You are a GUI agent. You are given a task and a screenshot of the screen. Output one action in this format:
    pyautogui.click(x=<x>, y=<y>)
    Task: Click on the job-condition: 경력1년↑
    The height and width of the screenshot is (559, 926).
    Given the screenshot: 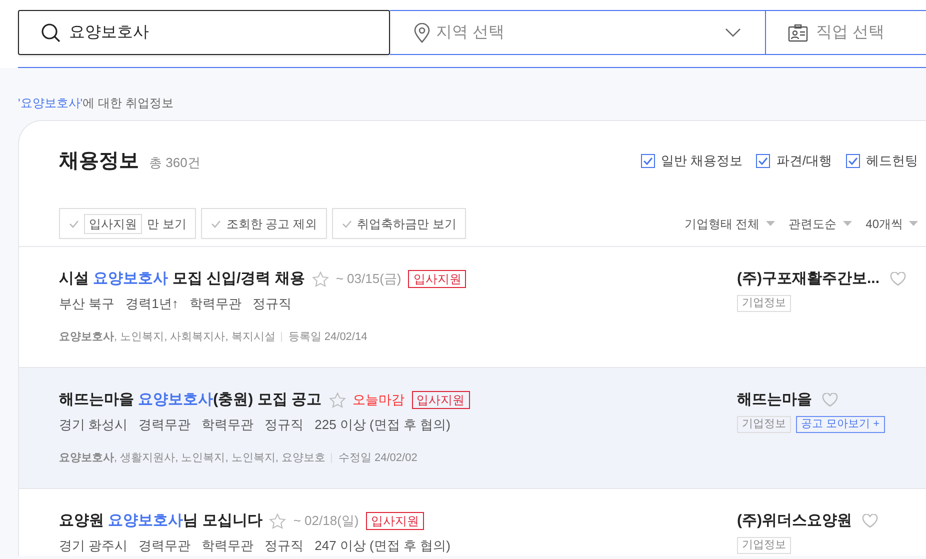 What is the action you would take?
    pyautogui.click(x=152, y=304)
    